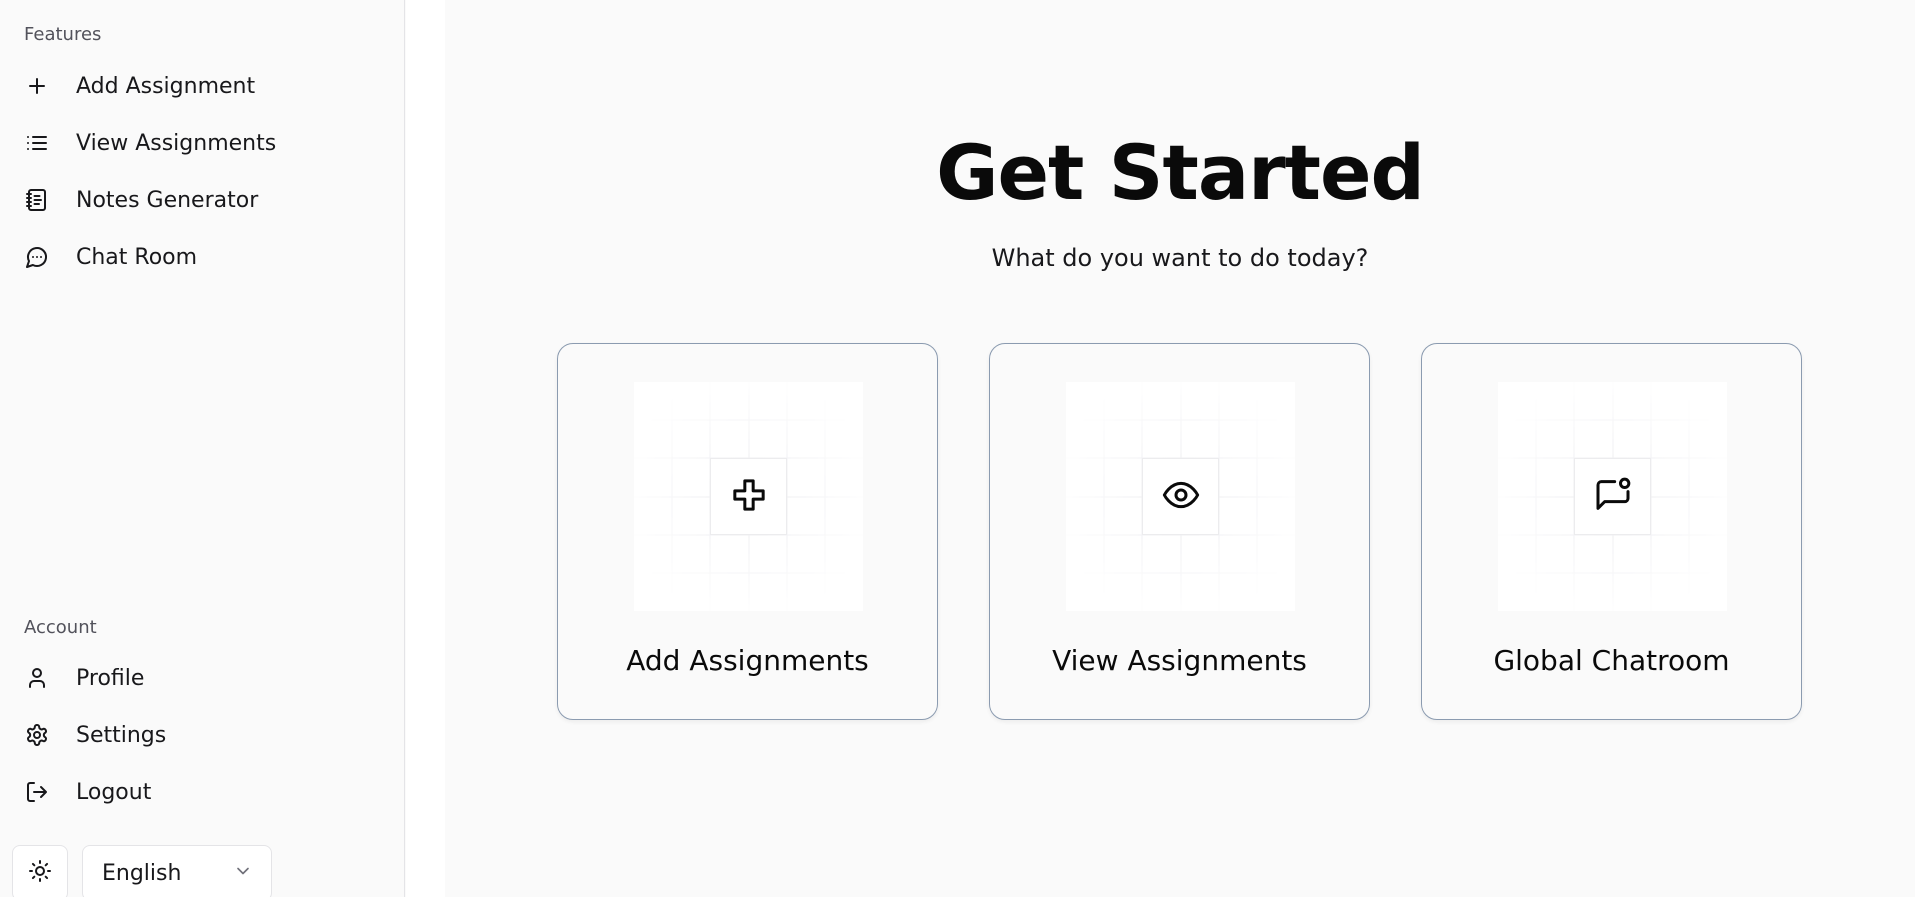  I want to click on sun-icon, so click(40, 873).